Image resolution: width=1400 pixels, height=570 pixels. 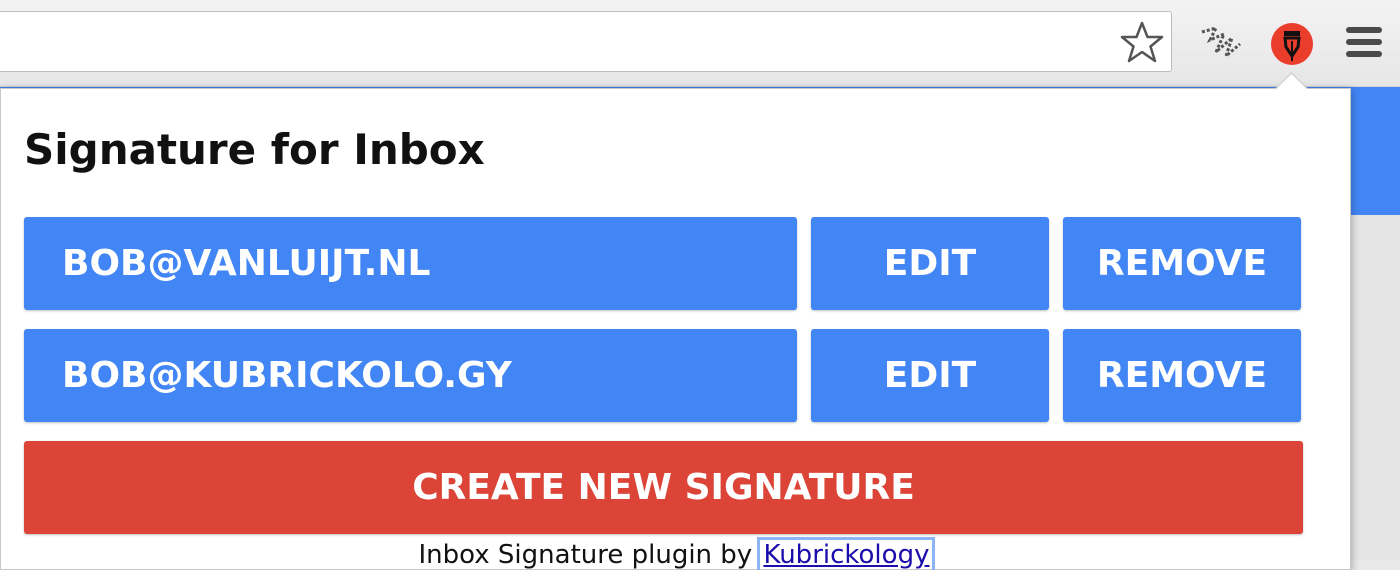 What do you see at coordinates (410, 375) in the screenshot?
I see `signature-email-button: BOB@KUBRICKOLO.GY` at bounding box center [410, 375].